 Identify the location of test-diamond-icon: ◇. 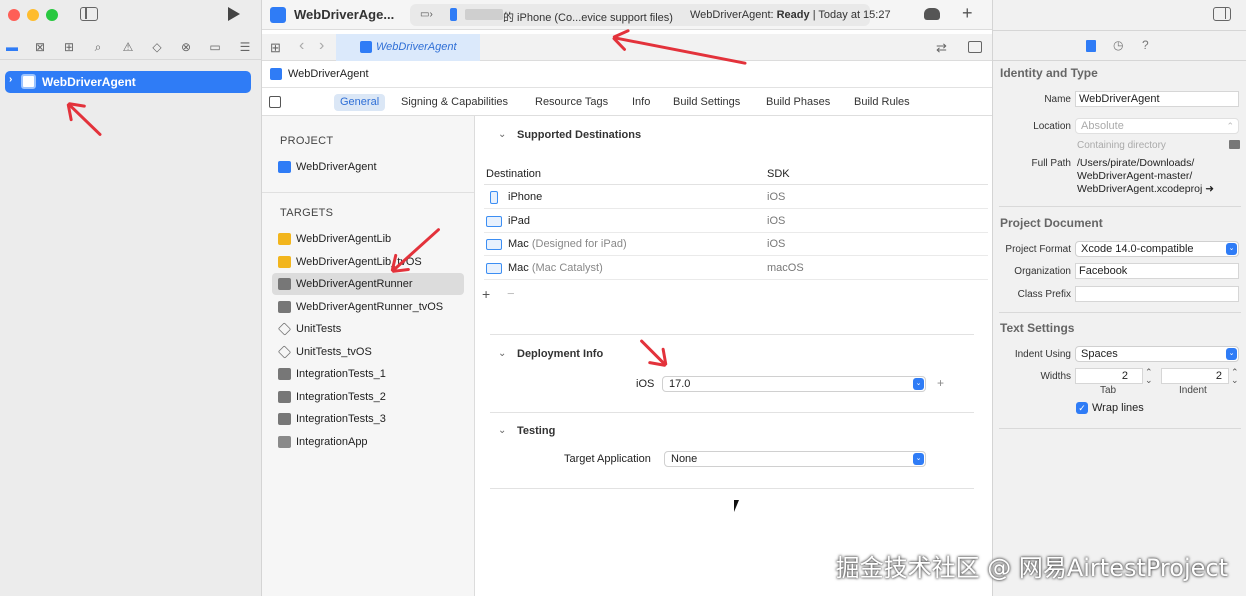
(157, 47).